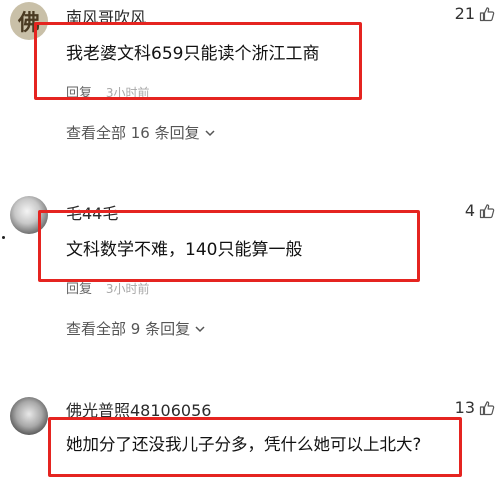 This screenshot has width=499, height=485. I want to click on view-all-replies-button: 查看全部 16 条回复, so click(141, 132).